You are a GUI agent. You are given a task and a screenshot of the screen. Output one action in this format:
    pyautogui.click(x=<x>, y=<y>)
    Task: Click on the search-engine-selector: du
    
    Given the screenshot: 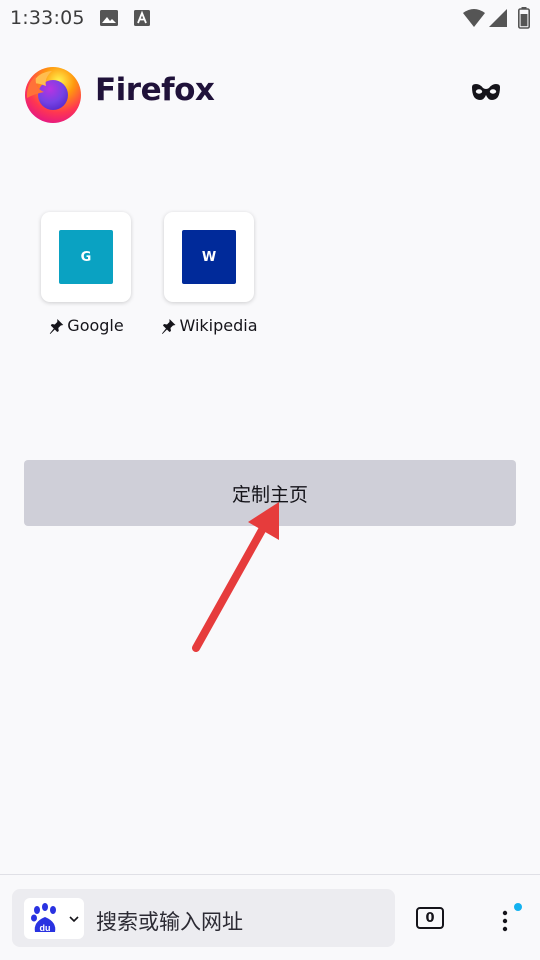 What is the action you would take?
    pyautogui.click(x=54, y=918)
    